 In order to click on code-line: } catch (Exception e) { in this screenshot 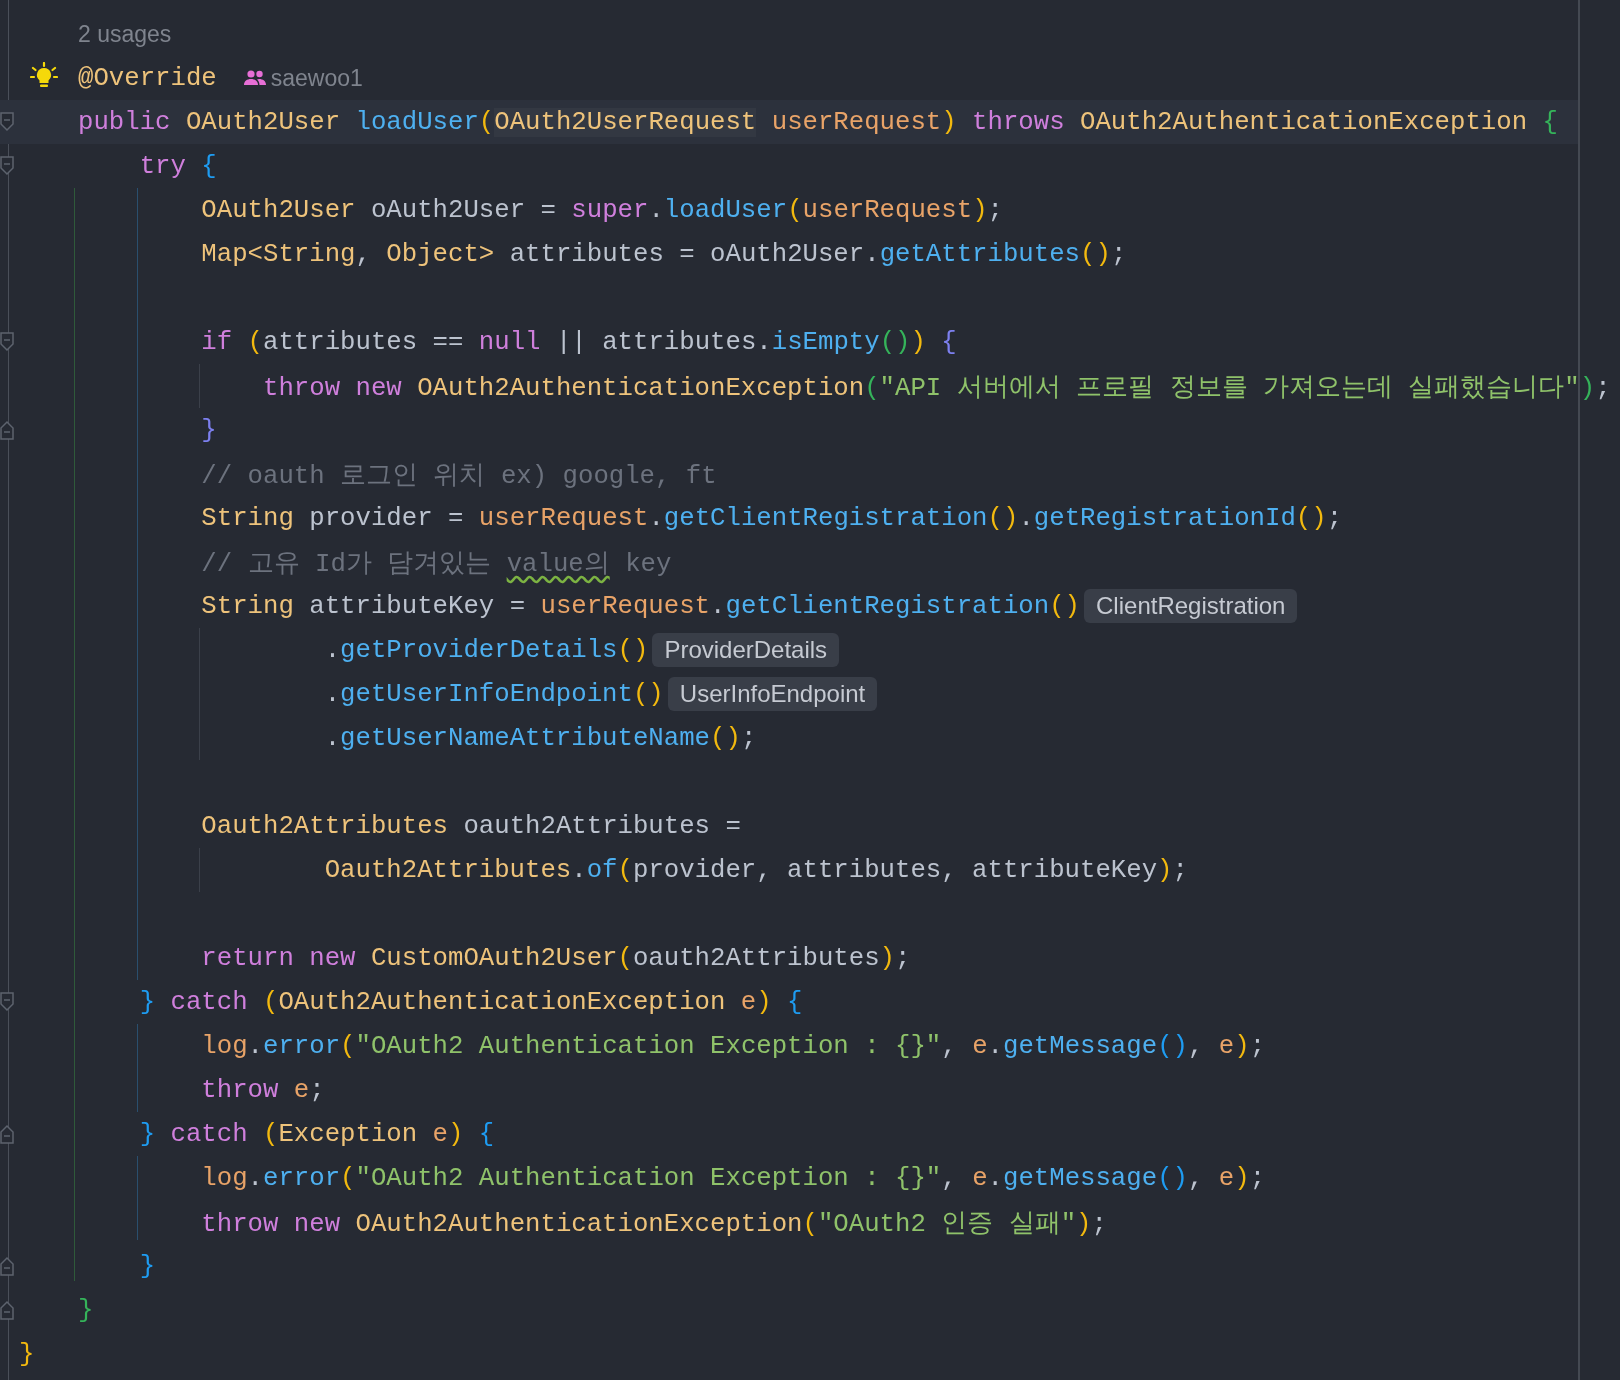, I will do `click(316, 1134)`.